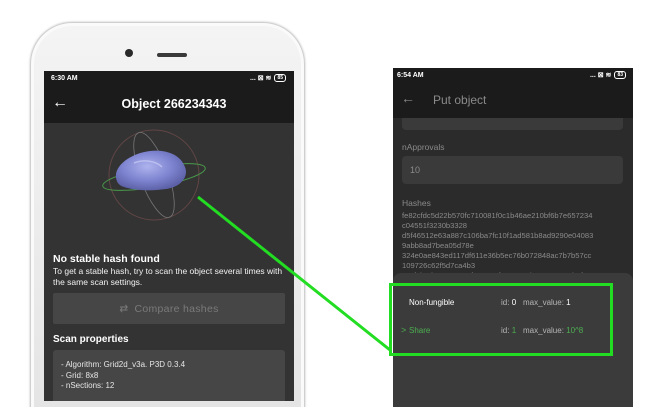  What do you see at coordinates (460, 100) in the screenshot?
I see `page-title-right: Put object` at bounding box center [460, 100].